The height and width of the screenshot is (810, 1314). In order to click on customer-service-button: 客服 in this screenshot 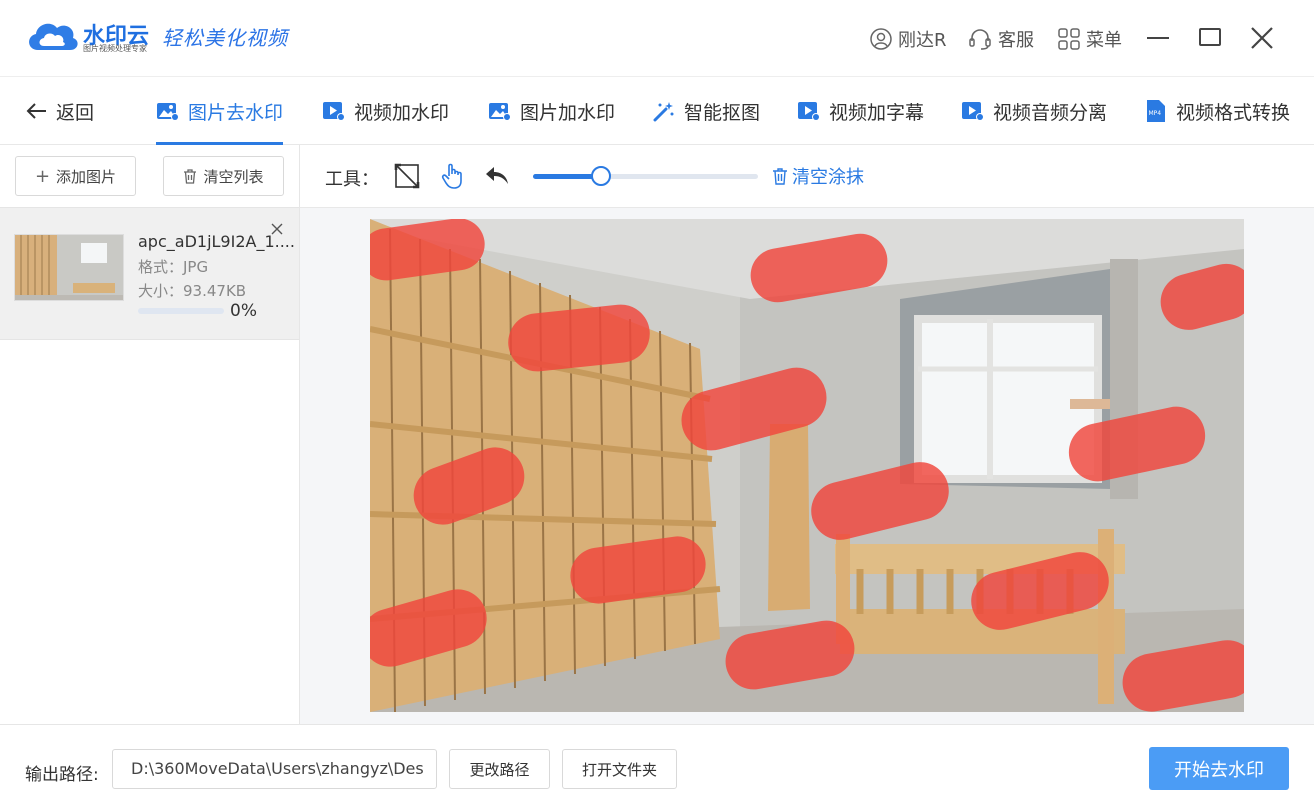, I will do `click(1001, 39)`.